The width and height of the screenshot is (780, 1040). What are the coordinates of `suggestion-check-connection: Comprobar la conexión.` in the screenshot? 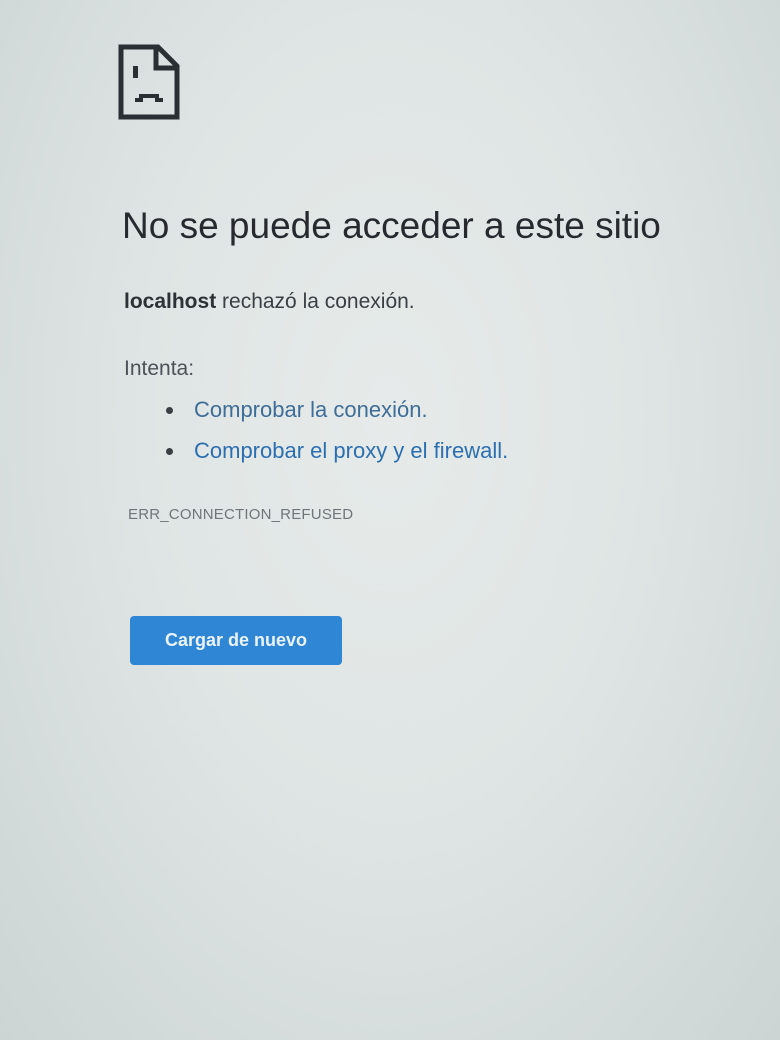 It's located at (334, 417).